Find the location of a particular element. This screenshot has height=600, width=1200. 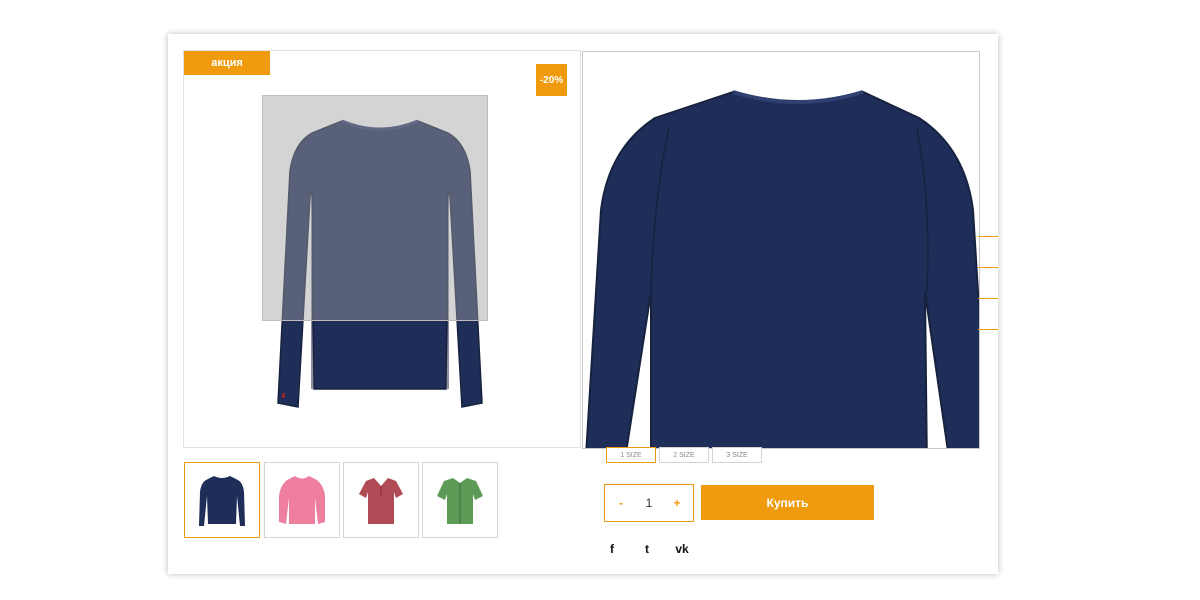

size-option-2: 2 SIZE is located at coordinates (684, 455).